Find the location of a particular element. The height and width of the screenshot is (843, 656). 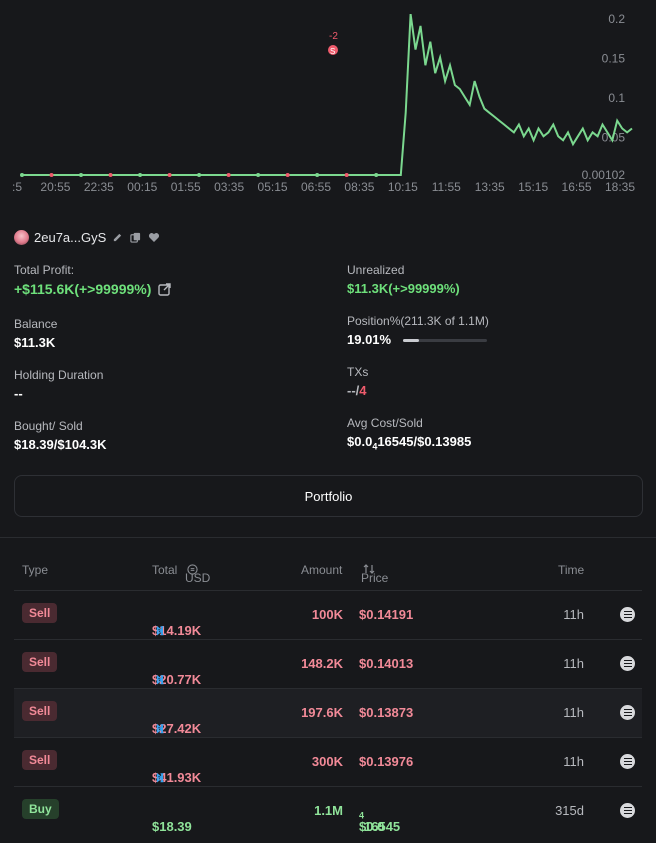

x-tick-label: 10:15 is located at coordinates (403, 187).